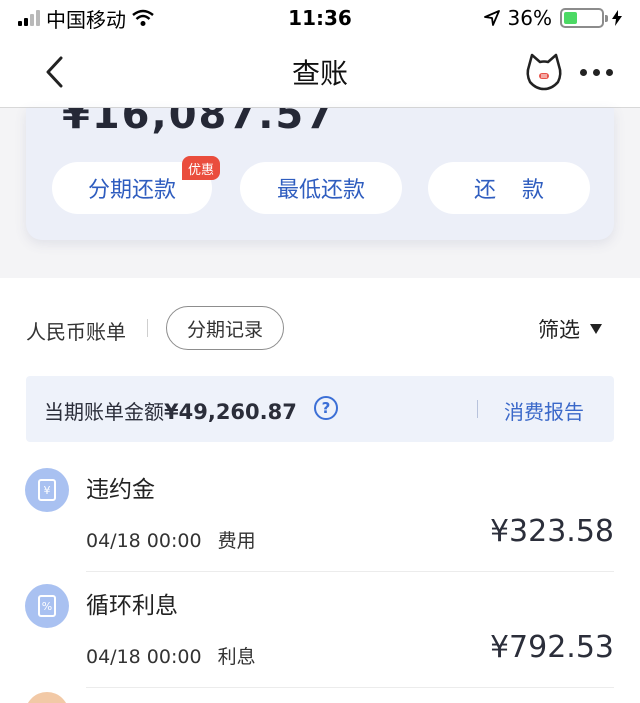  What do you see at coordinates (326, 408) in the screenshot?
I see `help-icon: ?` at bounding box center [326, 408].